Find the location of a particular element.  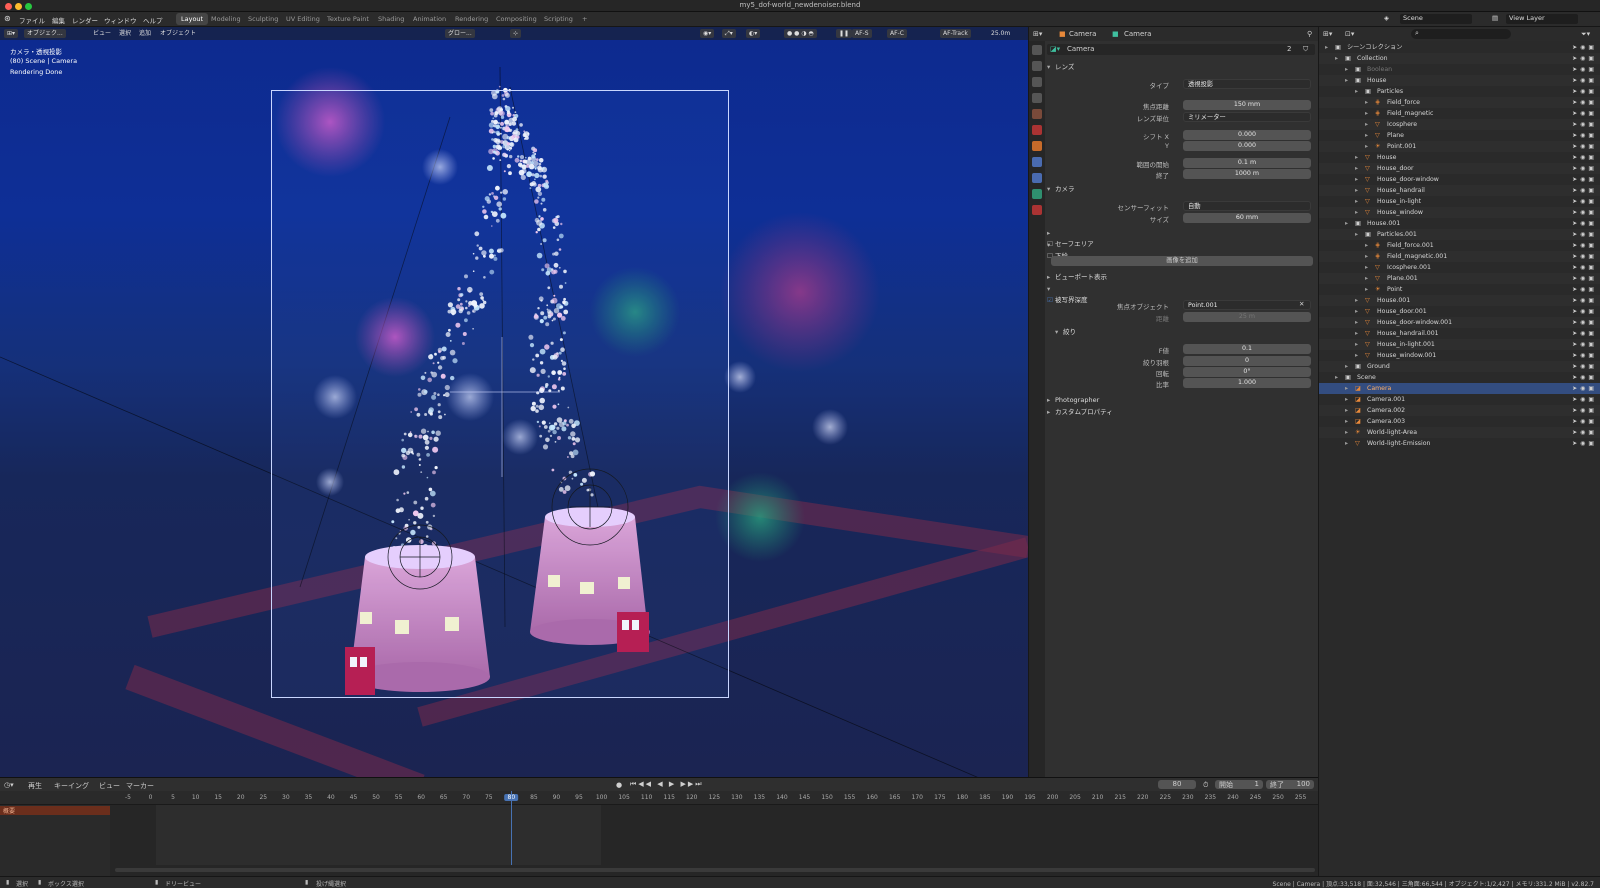

outliner-search-input: ⌕ is located at coordinates (1461, 34).